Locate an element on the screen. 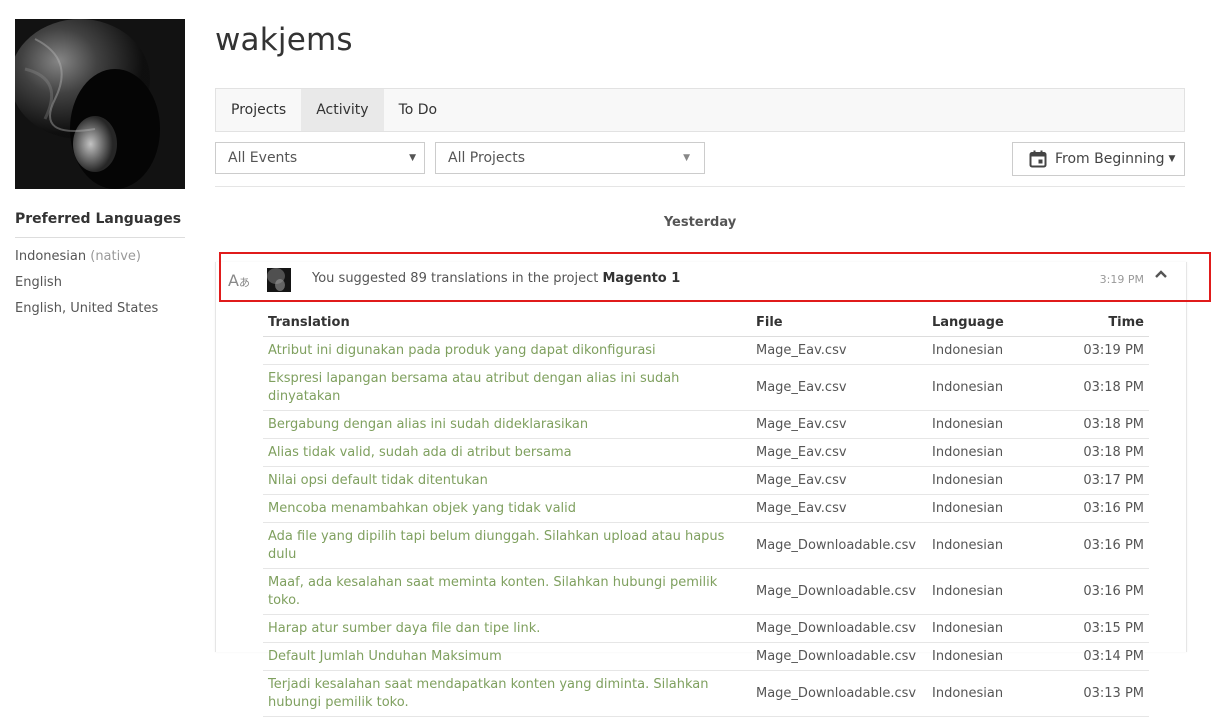  column-header-time: Time is located at coordinates (1103, 324).